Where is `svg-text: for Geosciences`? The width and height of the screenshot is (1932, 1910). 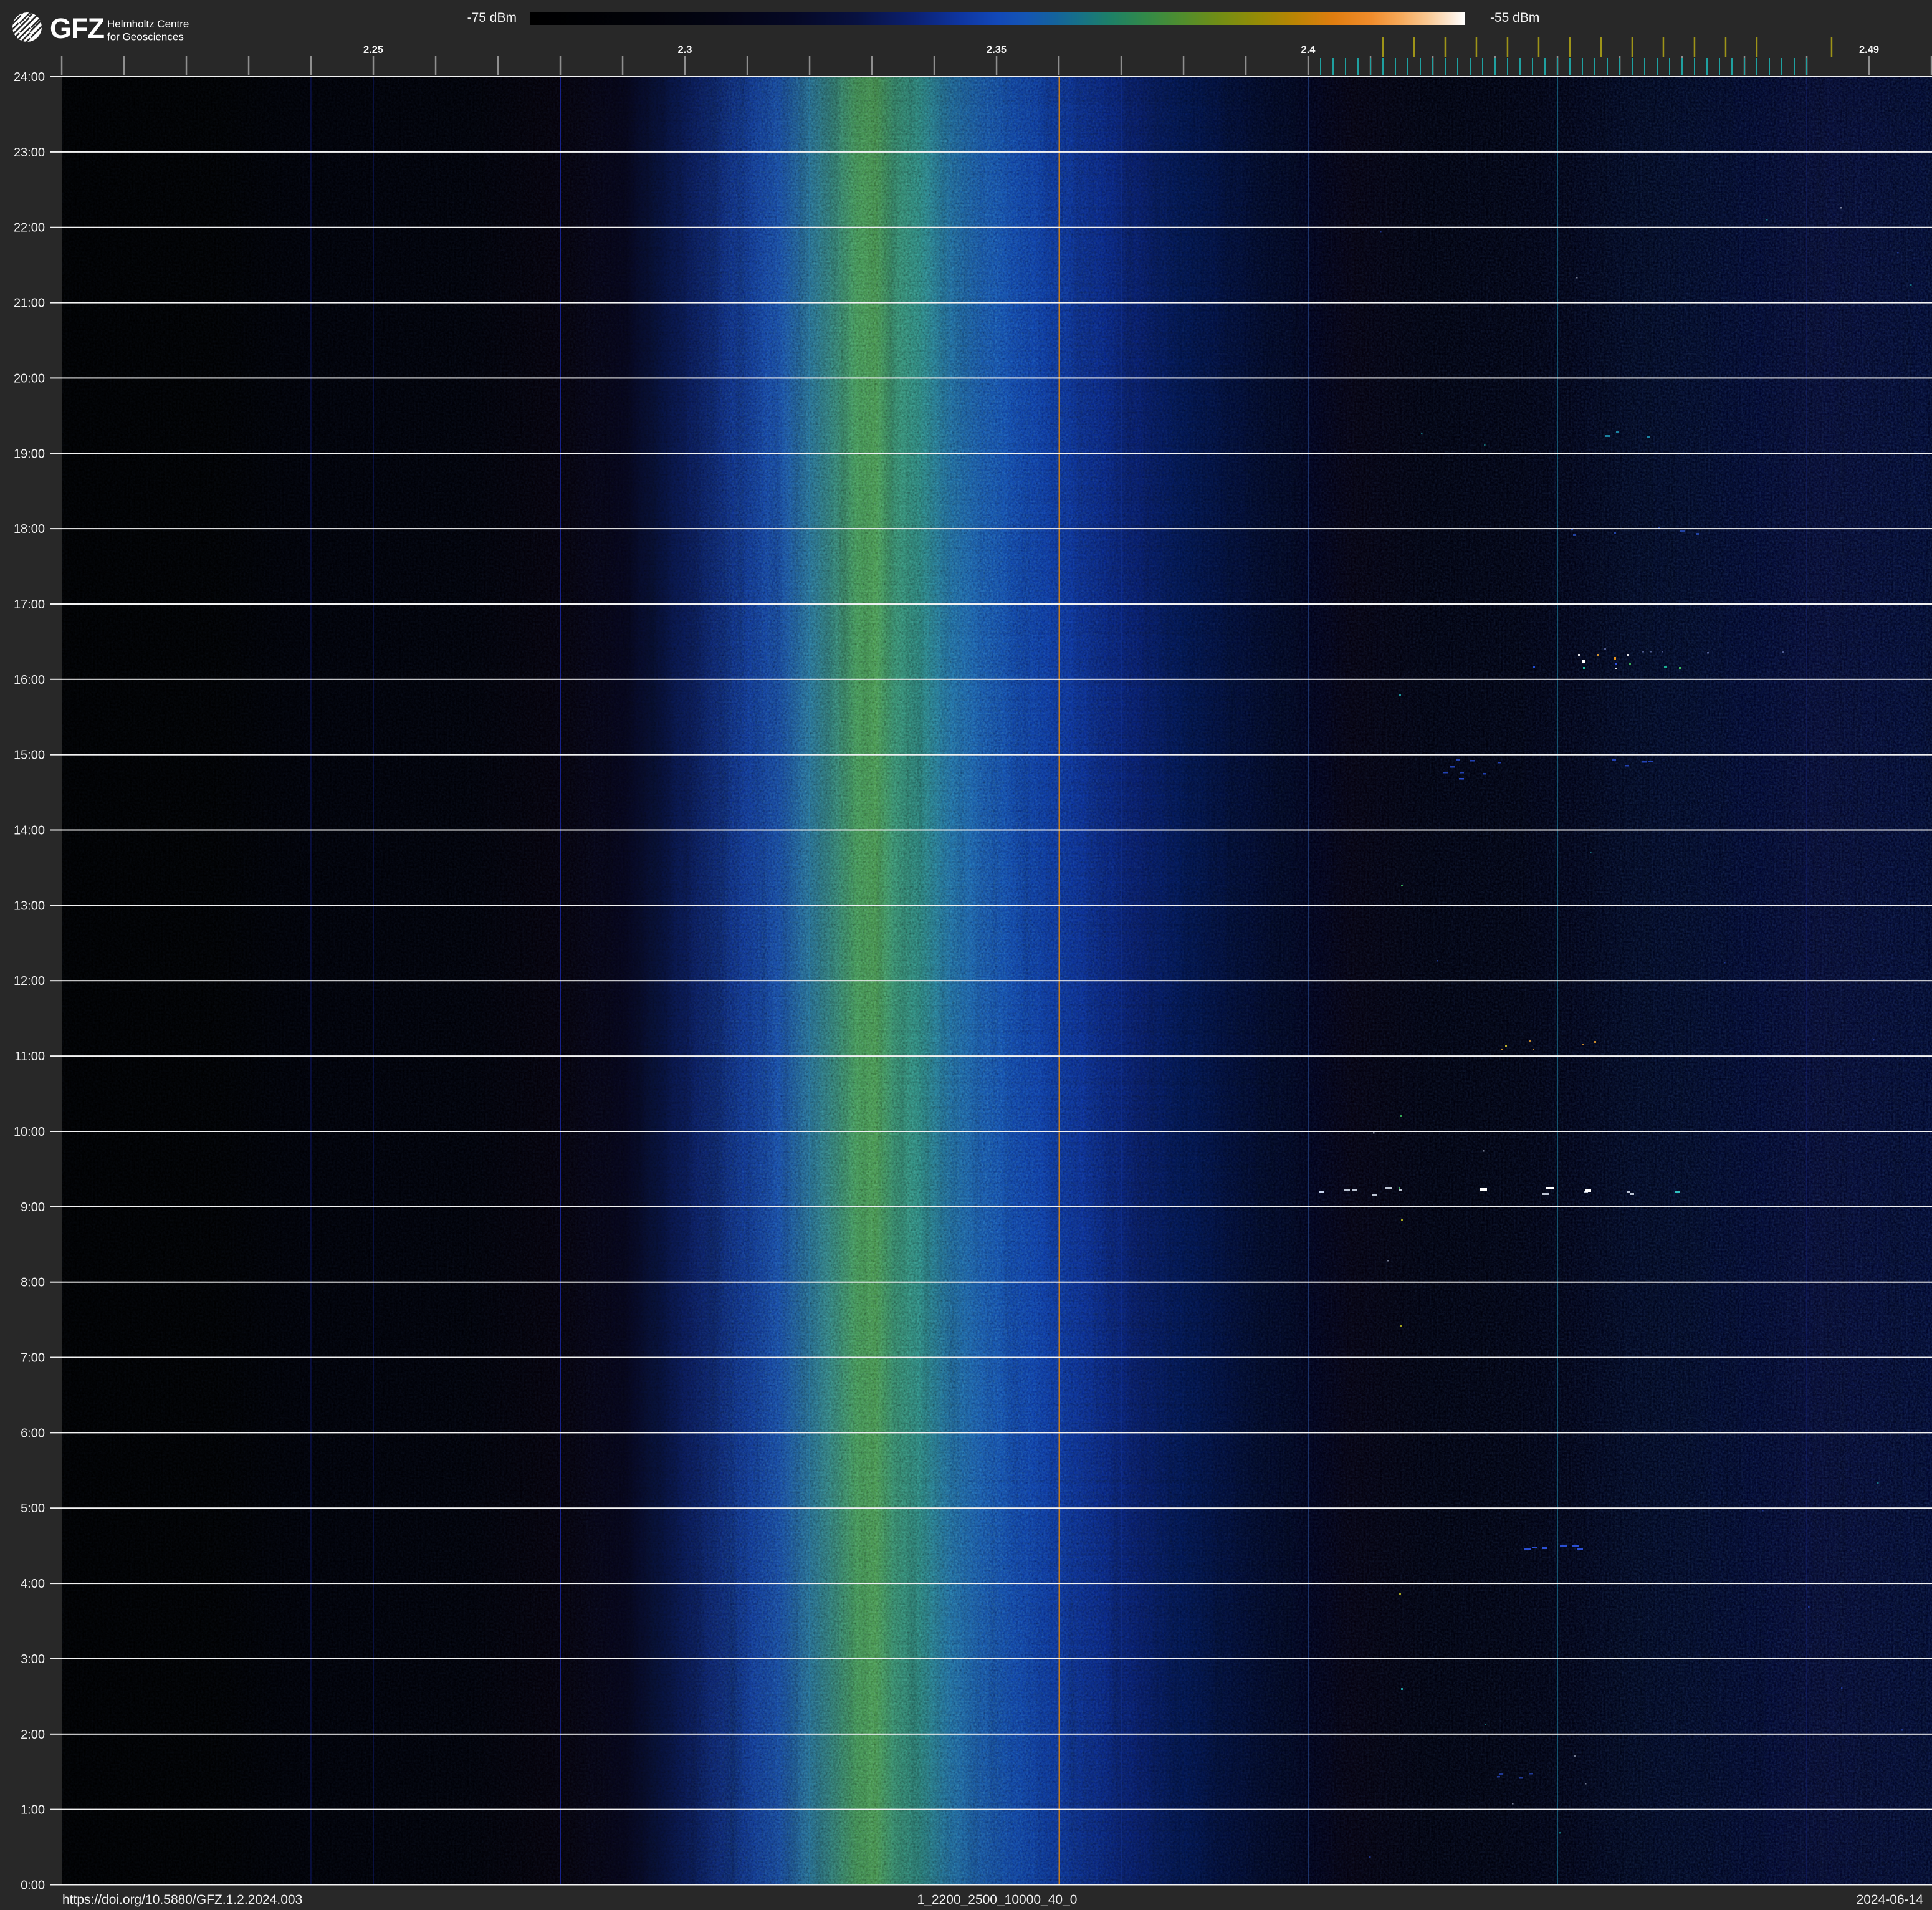
svg-text: for Geosciences is located at coordinates (145, 37).